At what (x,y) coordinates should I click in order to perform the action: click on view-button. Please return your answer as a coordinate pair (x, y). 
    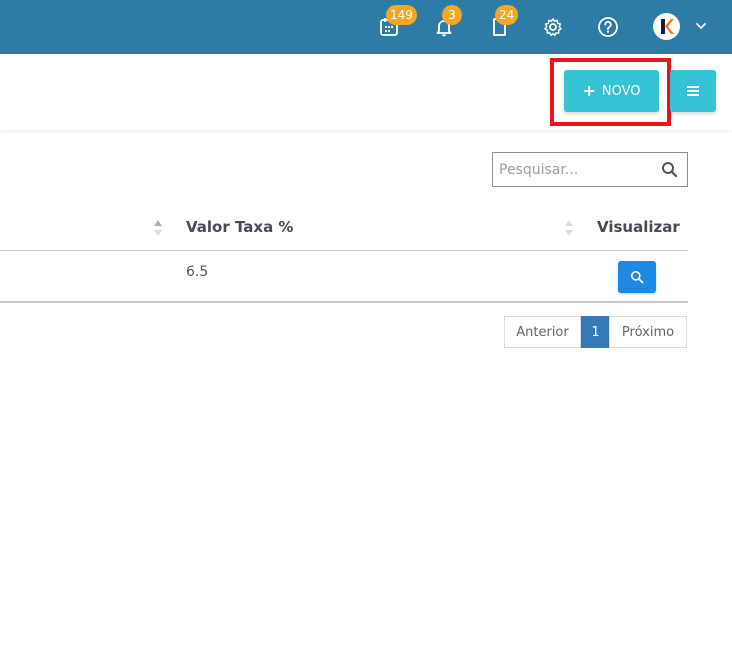
    Looking at the image, I should click on (637, 277).